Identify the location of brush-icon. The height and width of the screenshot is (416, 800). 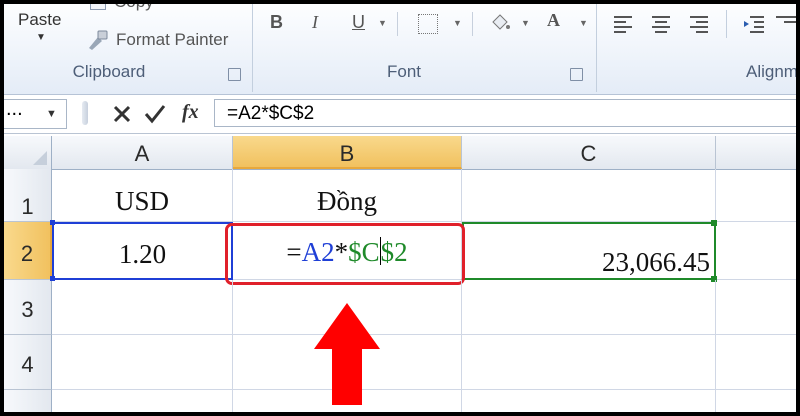
(98, 40).